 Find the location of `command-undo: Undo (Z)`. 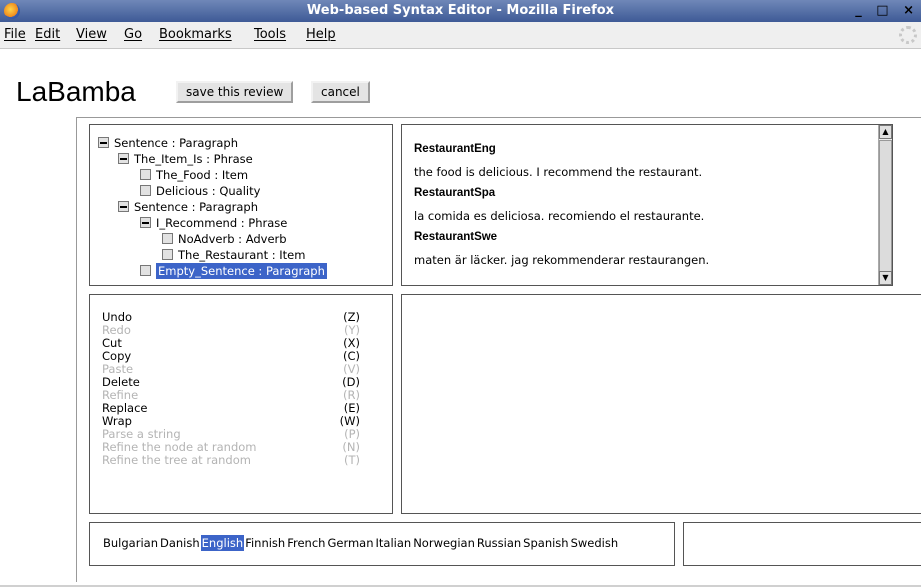

command-undo: Undo (Z) is located at coordinates (231, 317).